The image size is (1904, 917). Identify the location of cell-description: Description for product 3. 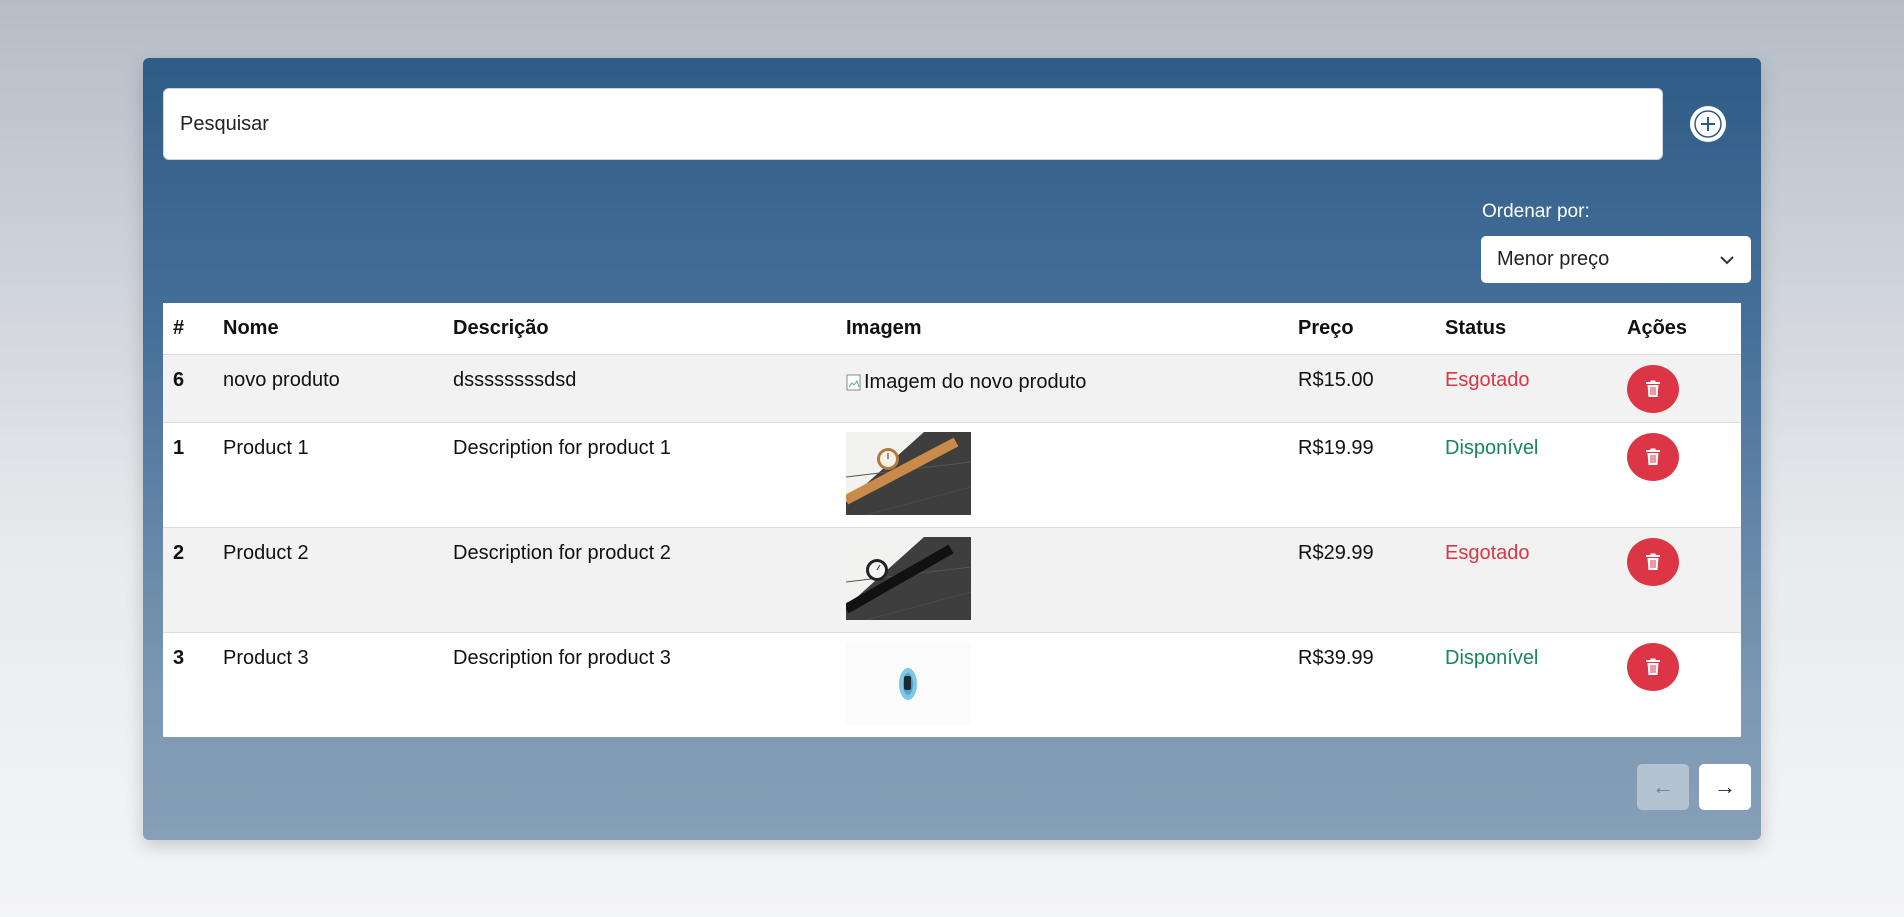
(639, 684).